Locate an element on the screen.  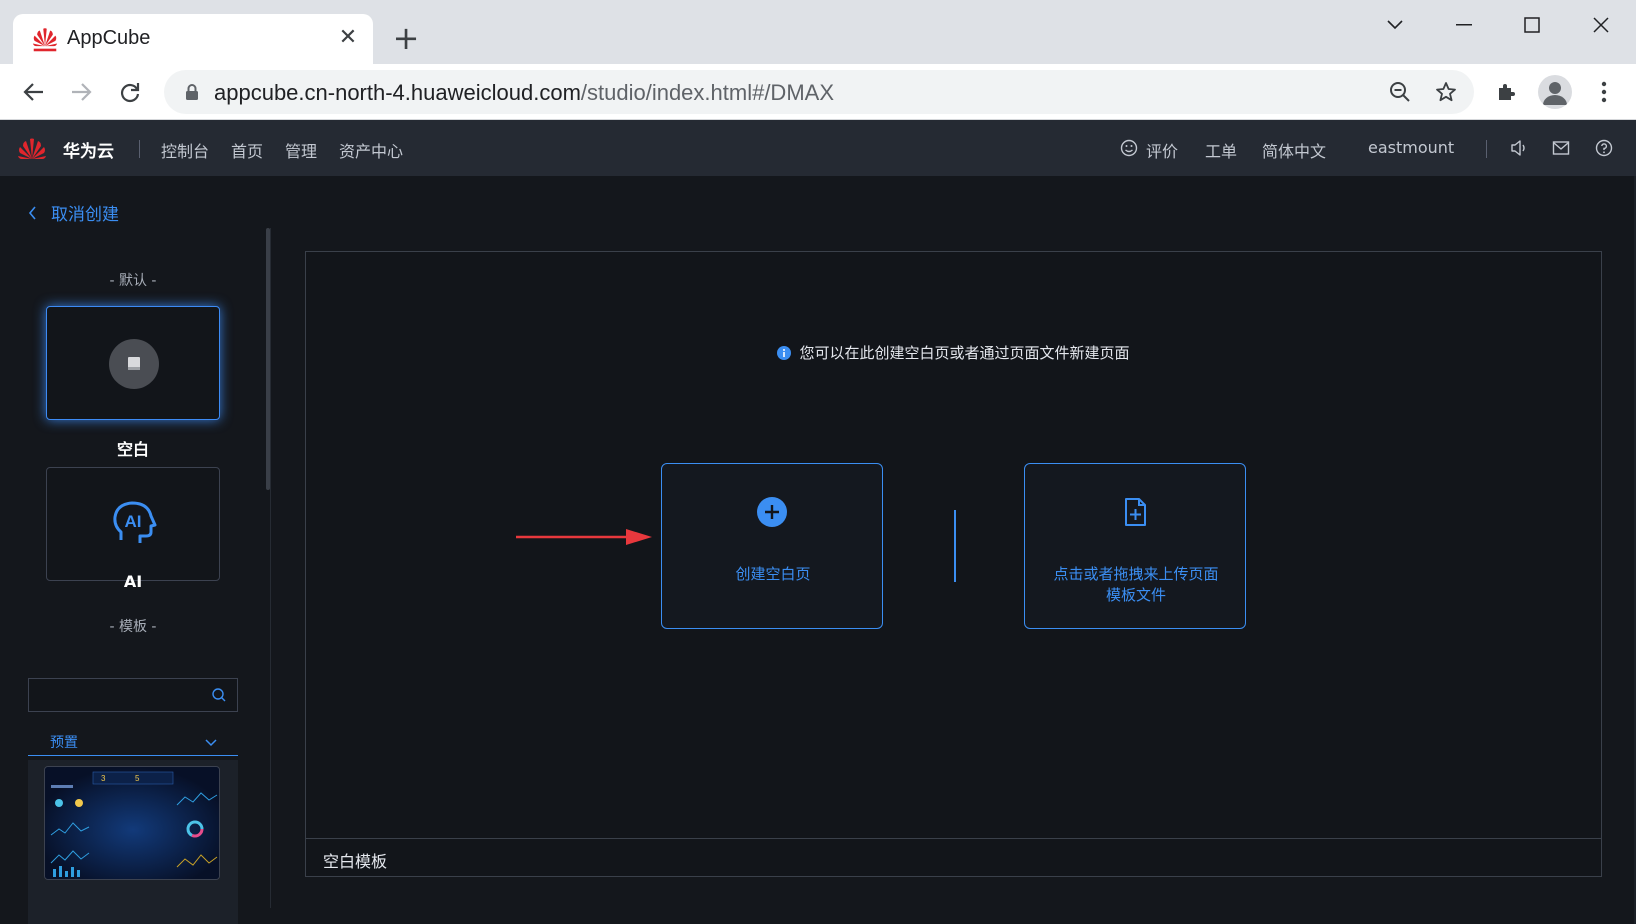
upload-label-line1: 点击或者拖拽来上传页面 is located at coordinates (1136, 574).